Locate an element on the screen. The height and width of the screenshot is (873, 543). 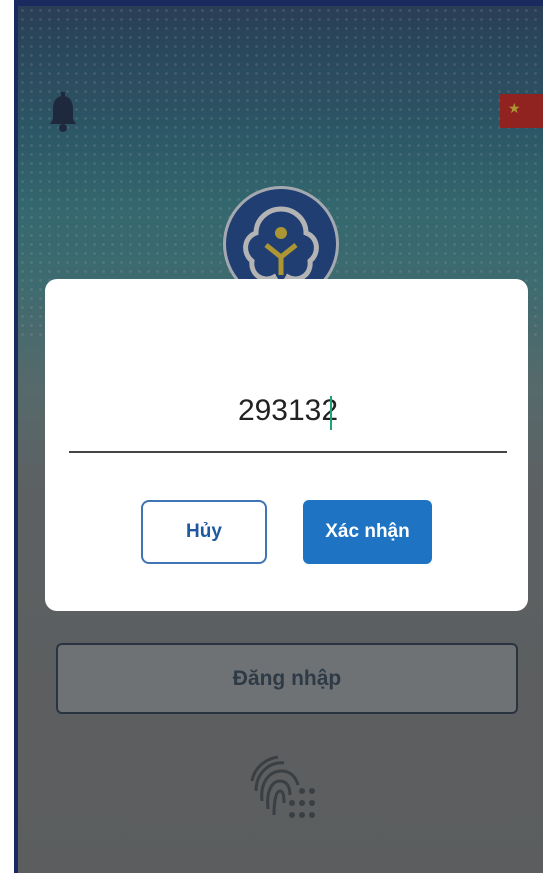
cancel-button-label: Hủy is located at coordinates (204, 531).